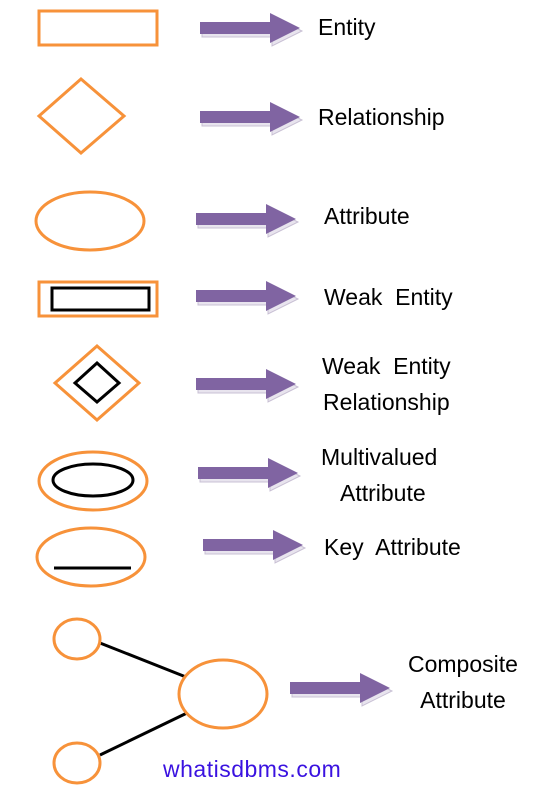 This screenshot has width=550, height=800. Describe the element at coordinates (98, 28) in the screenshot. I see `entity-symbol` at that location.